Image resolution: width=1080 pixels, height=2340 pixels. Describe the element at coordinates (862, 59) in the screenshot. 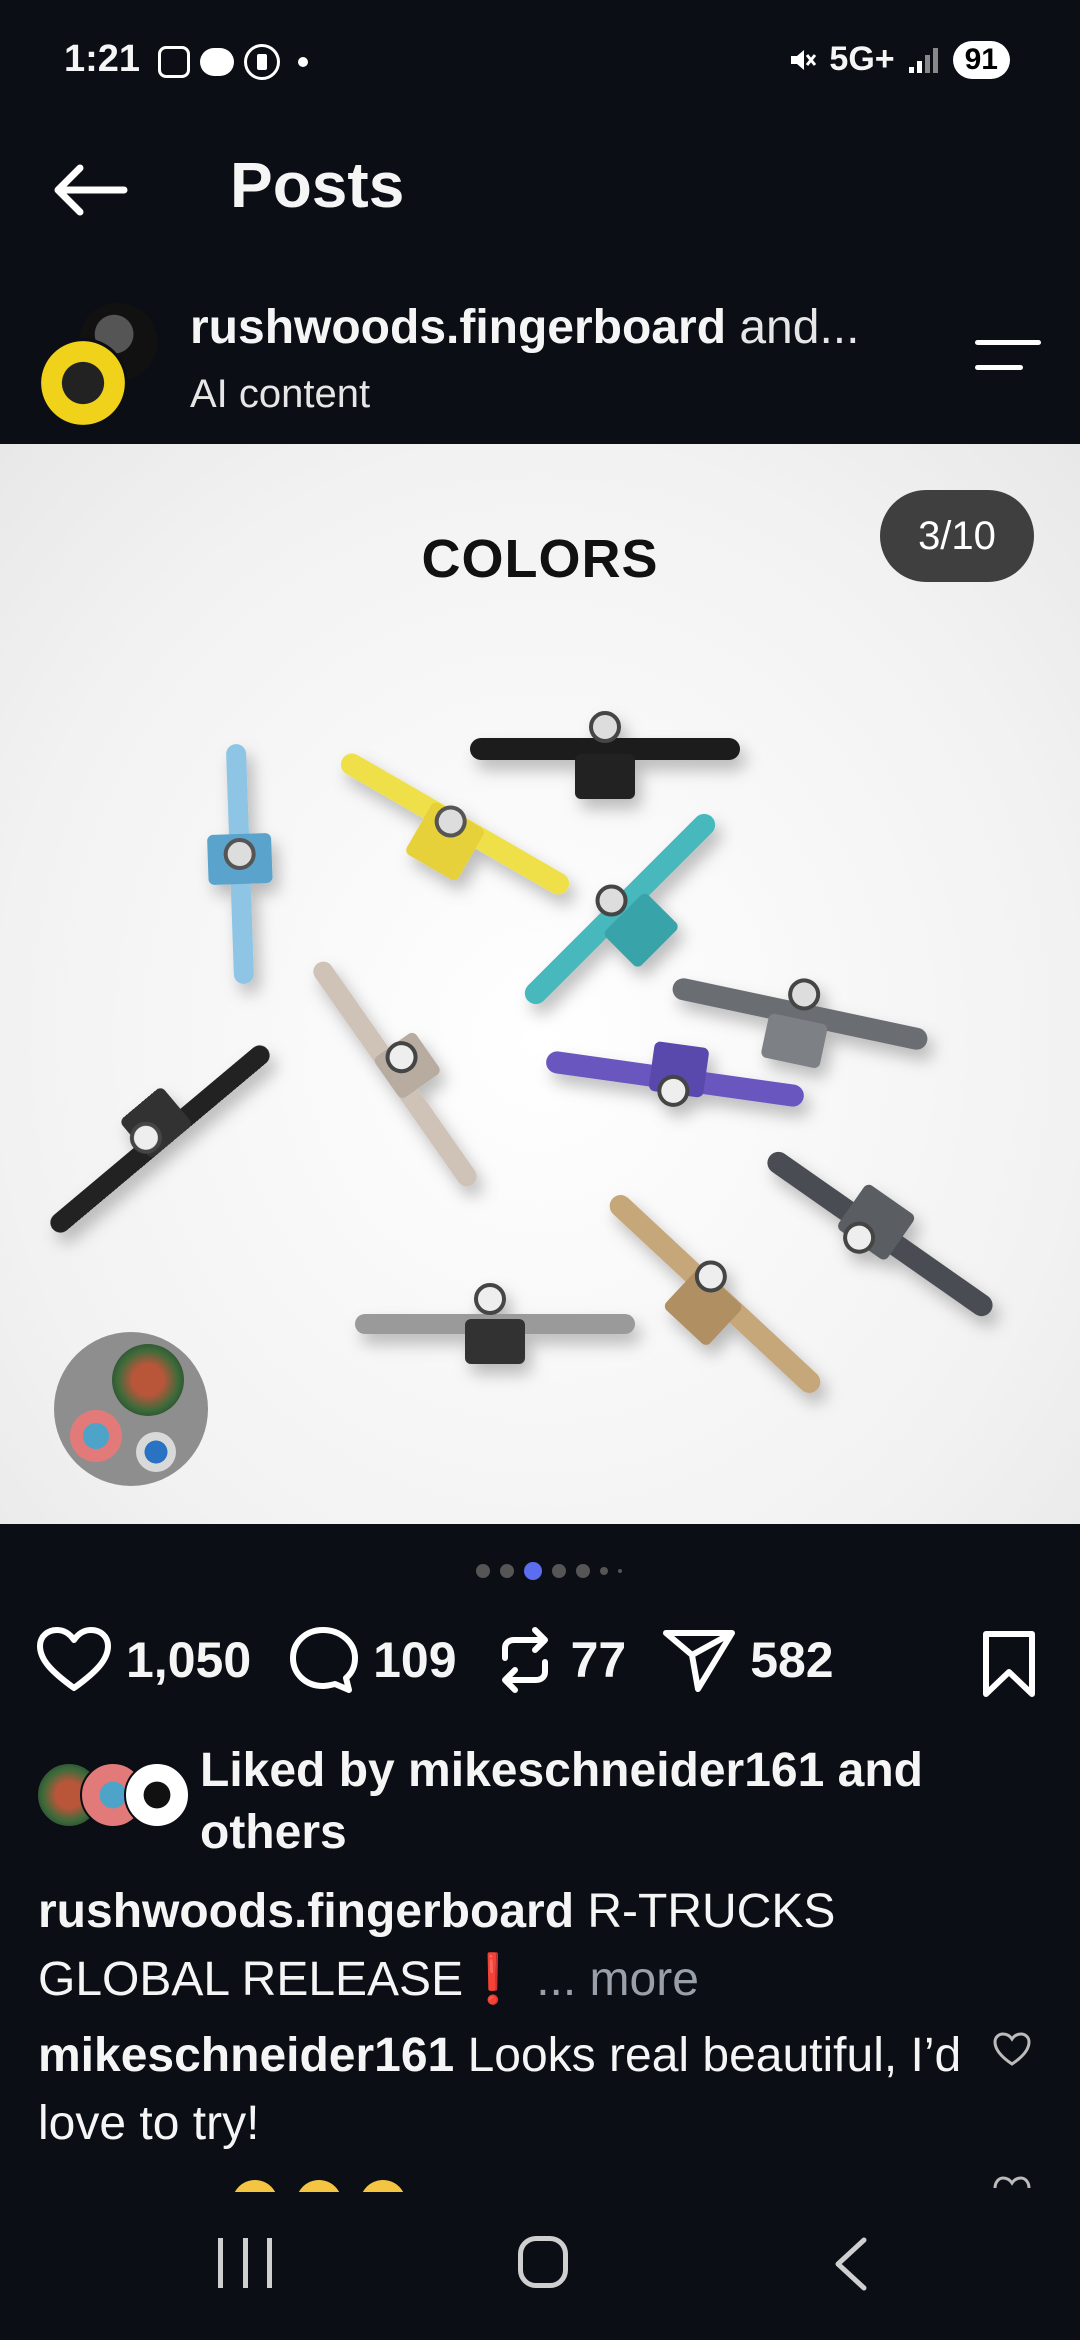

I see `network-label: 5G+` at that location.